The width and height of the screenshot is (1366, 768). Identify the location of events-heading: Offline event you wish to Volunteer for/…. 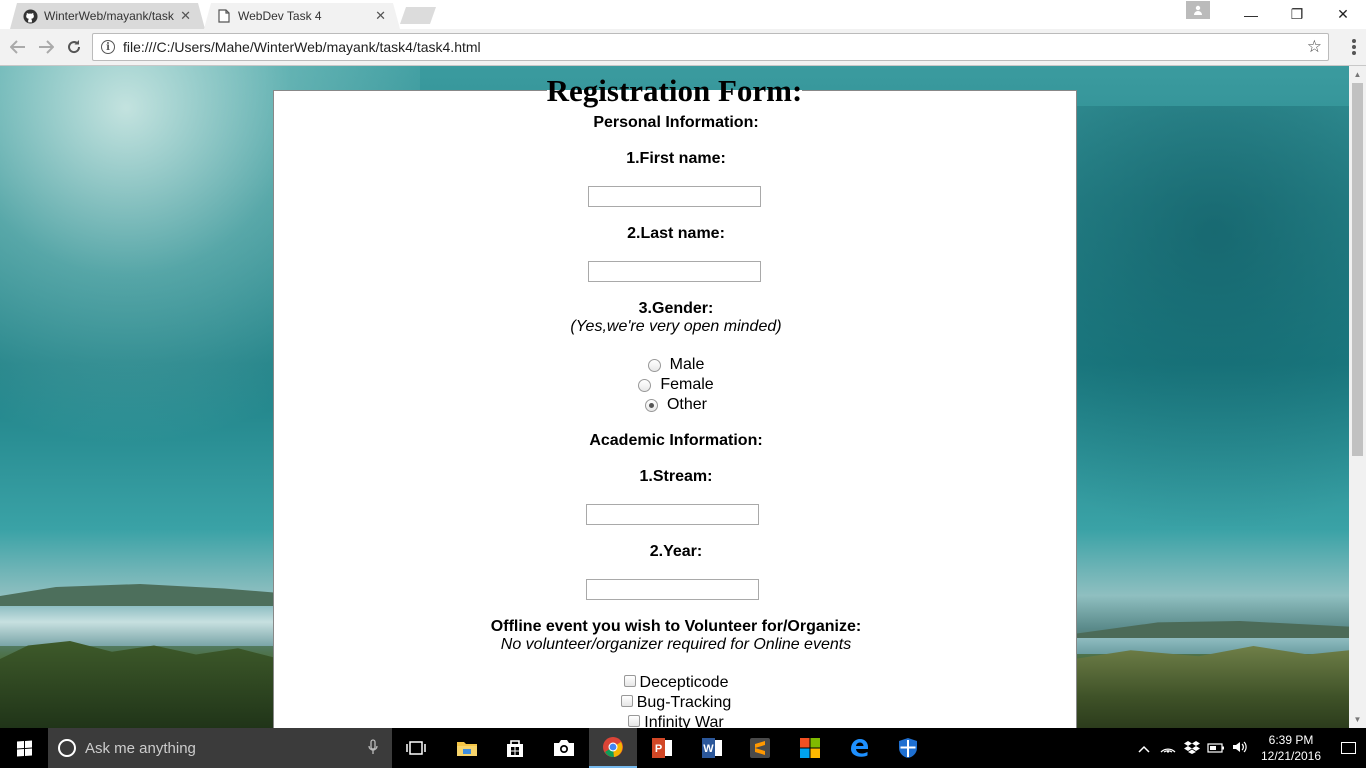
(676, 626).